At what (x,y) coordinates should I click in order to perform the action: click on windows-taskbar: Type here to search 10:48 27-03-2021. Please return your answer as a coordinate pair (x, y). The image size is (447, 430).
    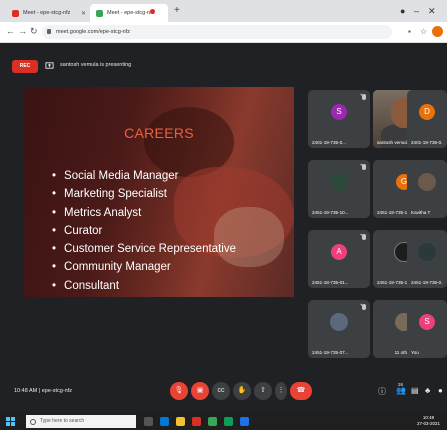
    Looking at the image, I should click on (223, 421).